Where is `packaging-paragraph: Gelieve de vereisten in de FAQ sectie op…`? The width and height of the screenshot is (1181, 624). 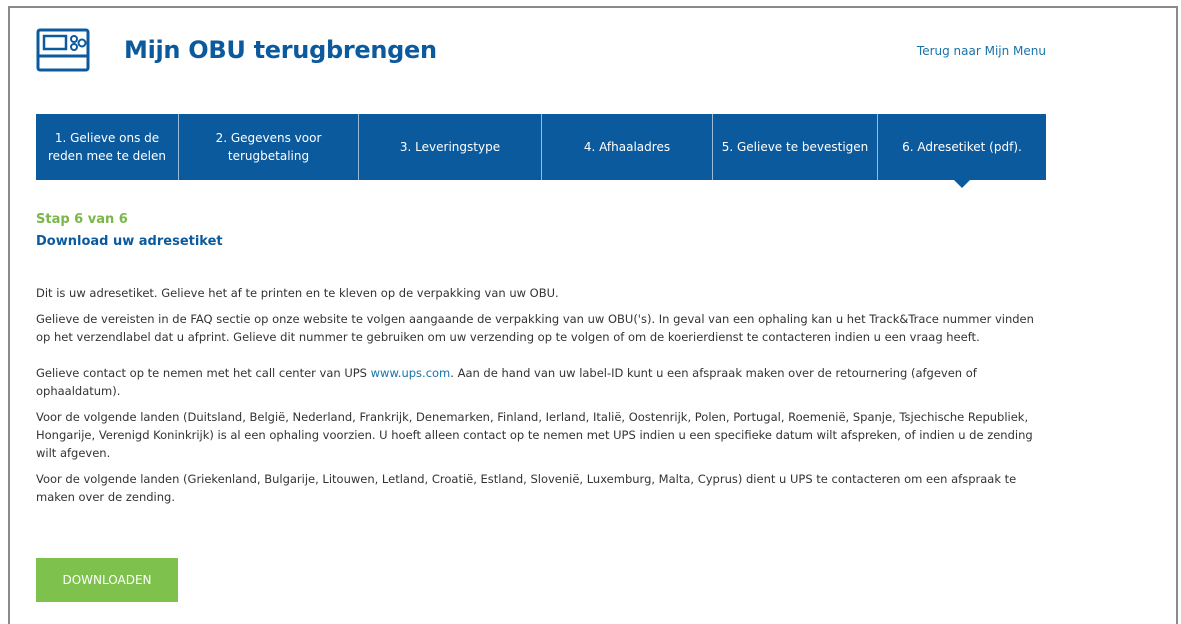 packaging-paragraph: Gelieve de vereisten in de FAQ sectie op… is located at coordinates (535, 328).